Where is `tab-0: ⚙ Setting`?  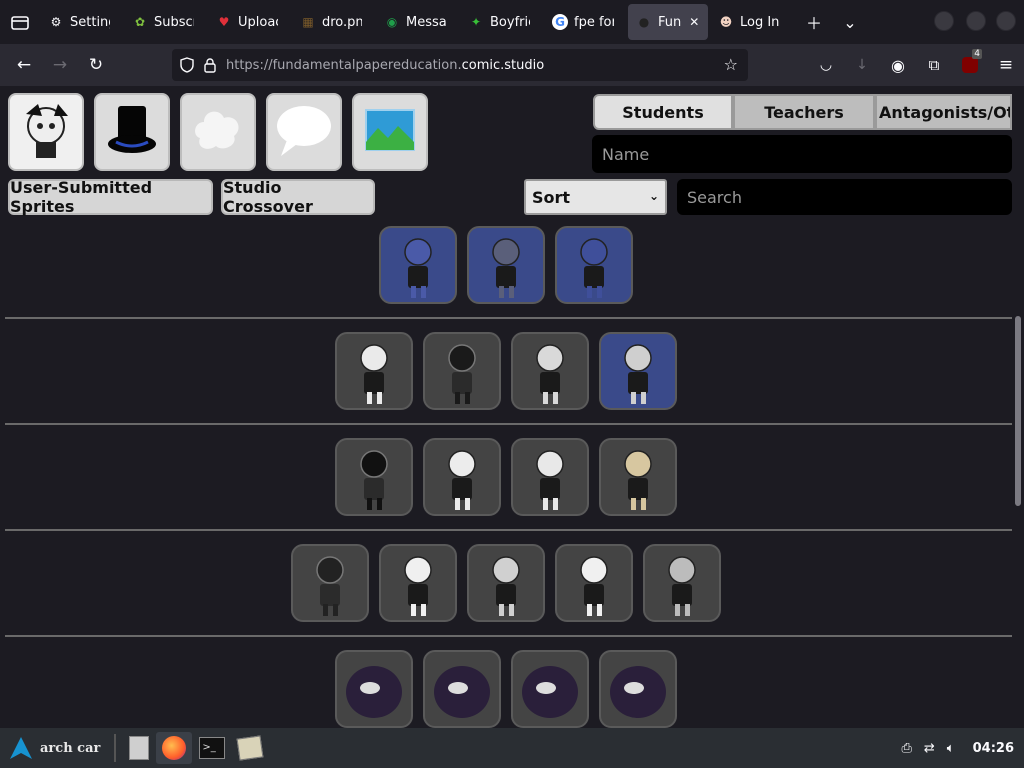 tab-0: ⚙ Setting is located at coordinates (81, 22).